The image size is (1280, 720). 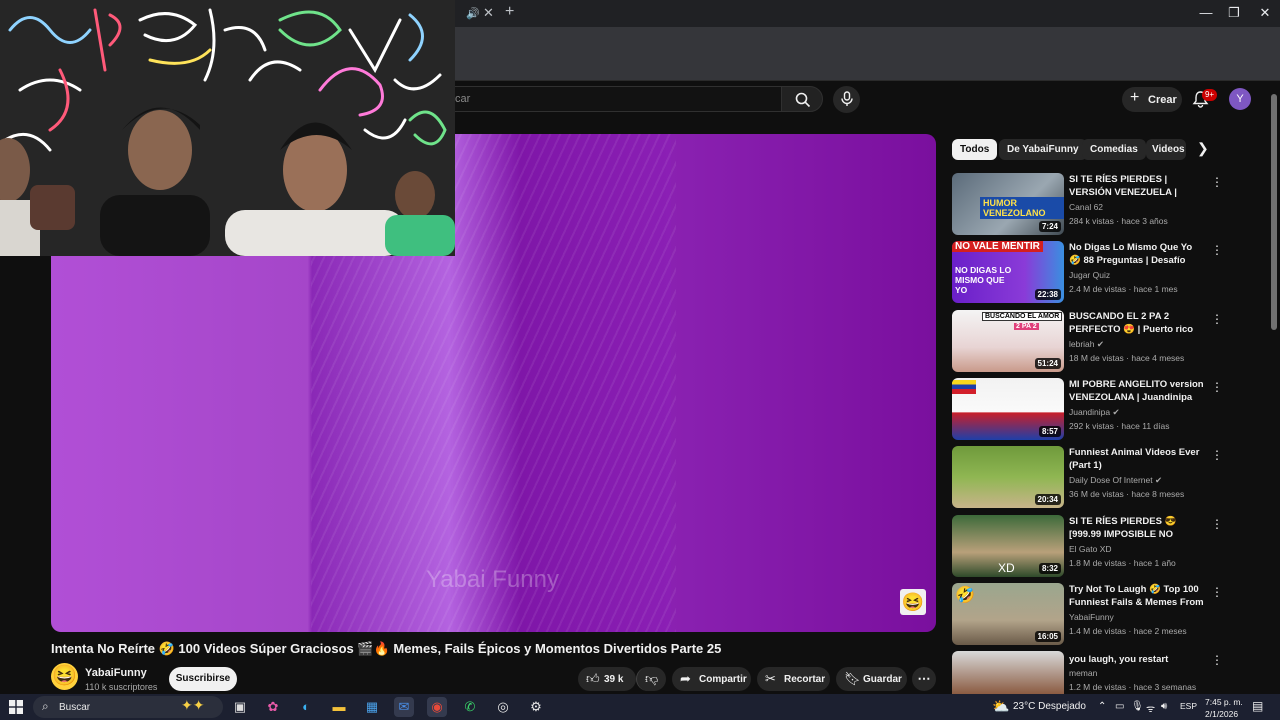 What do you see at coordinates (1274, 212) in the screenshot?
I see `page-scrollbar` at bounding box center [1274, 212].